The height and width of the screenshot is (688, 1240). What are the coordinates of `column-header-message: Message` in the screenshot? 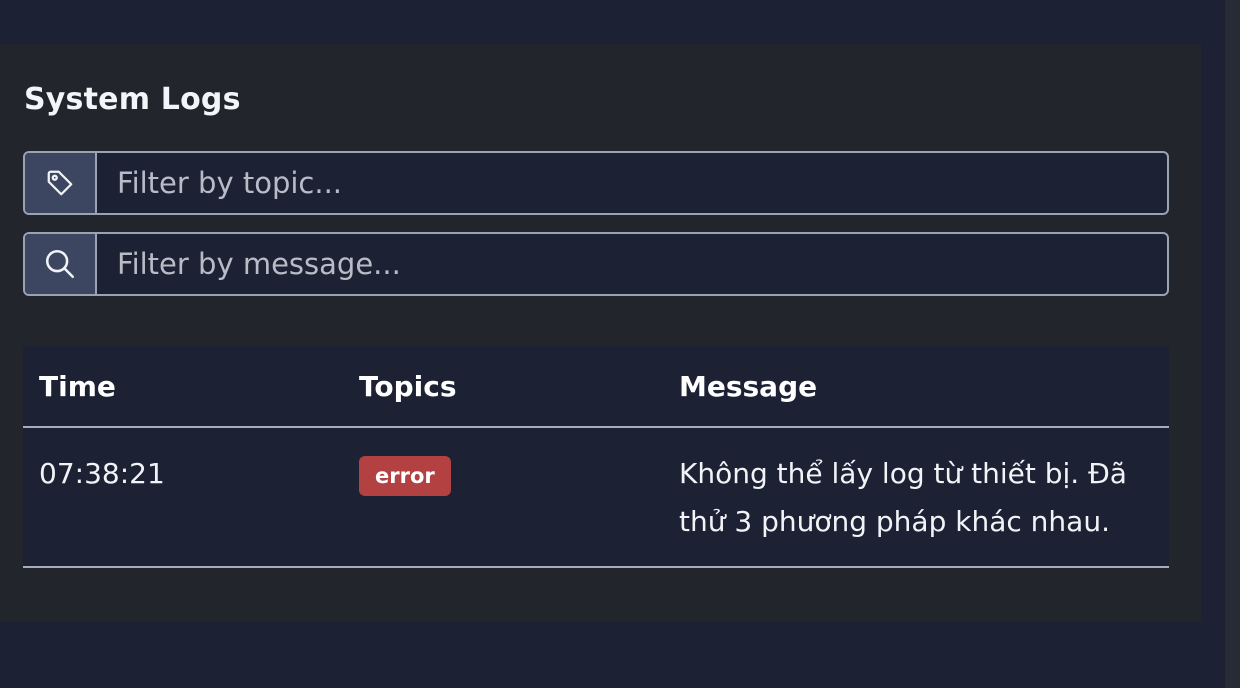 It's located at (916, 387).